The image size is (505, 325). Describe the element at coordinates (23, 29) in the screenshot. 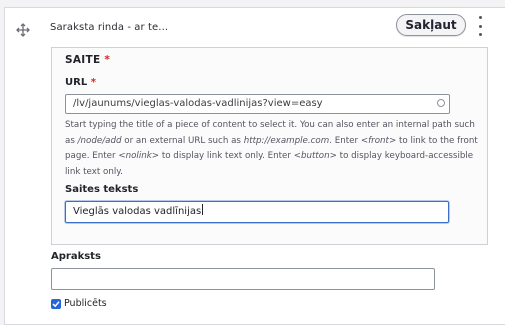

I see `drag-handle-icon` at that location.